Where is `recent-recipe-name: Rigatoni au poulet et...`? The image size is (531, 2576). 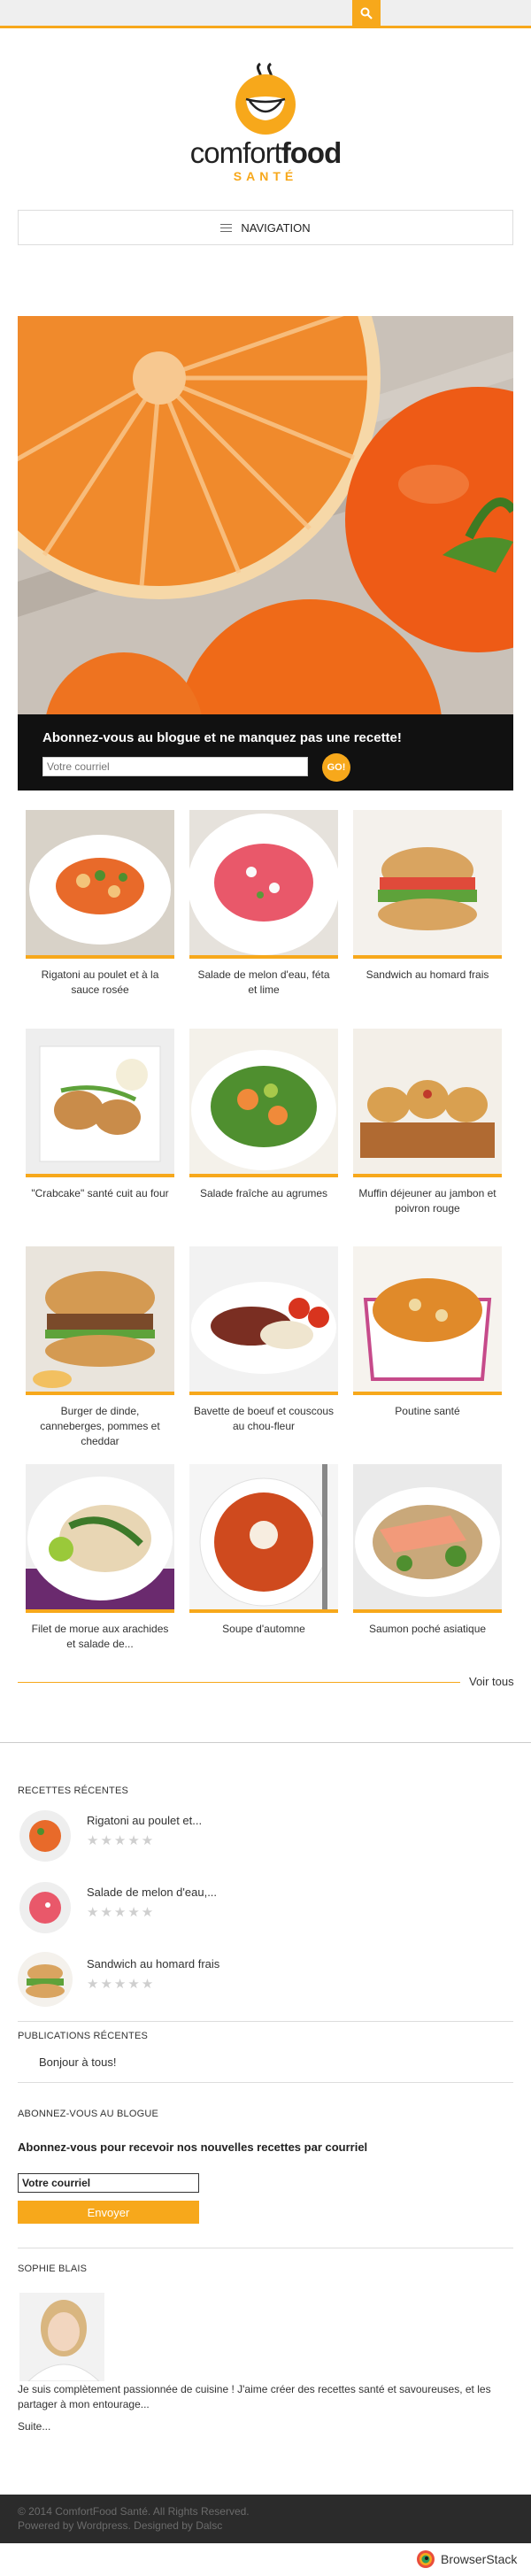 recent-recipe-name: Rigatoni au poulet et... is located at coordinates (145, 1820).